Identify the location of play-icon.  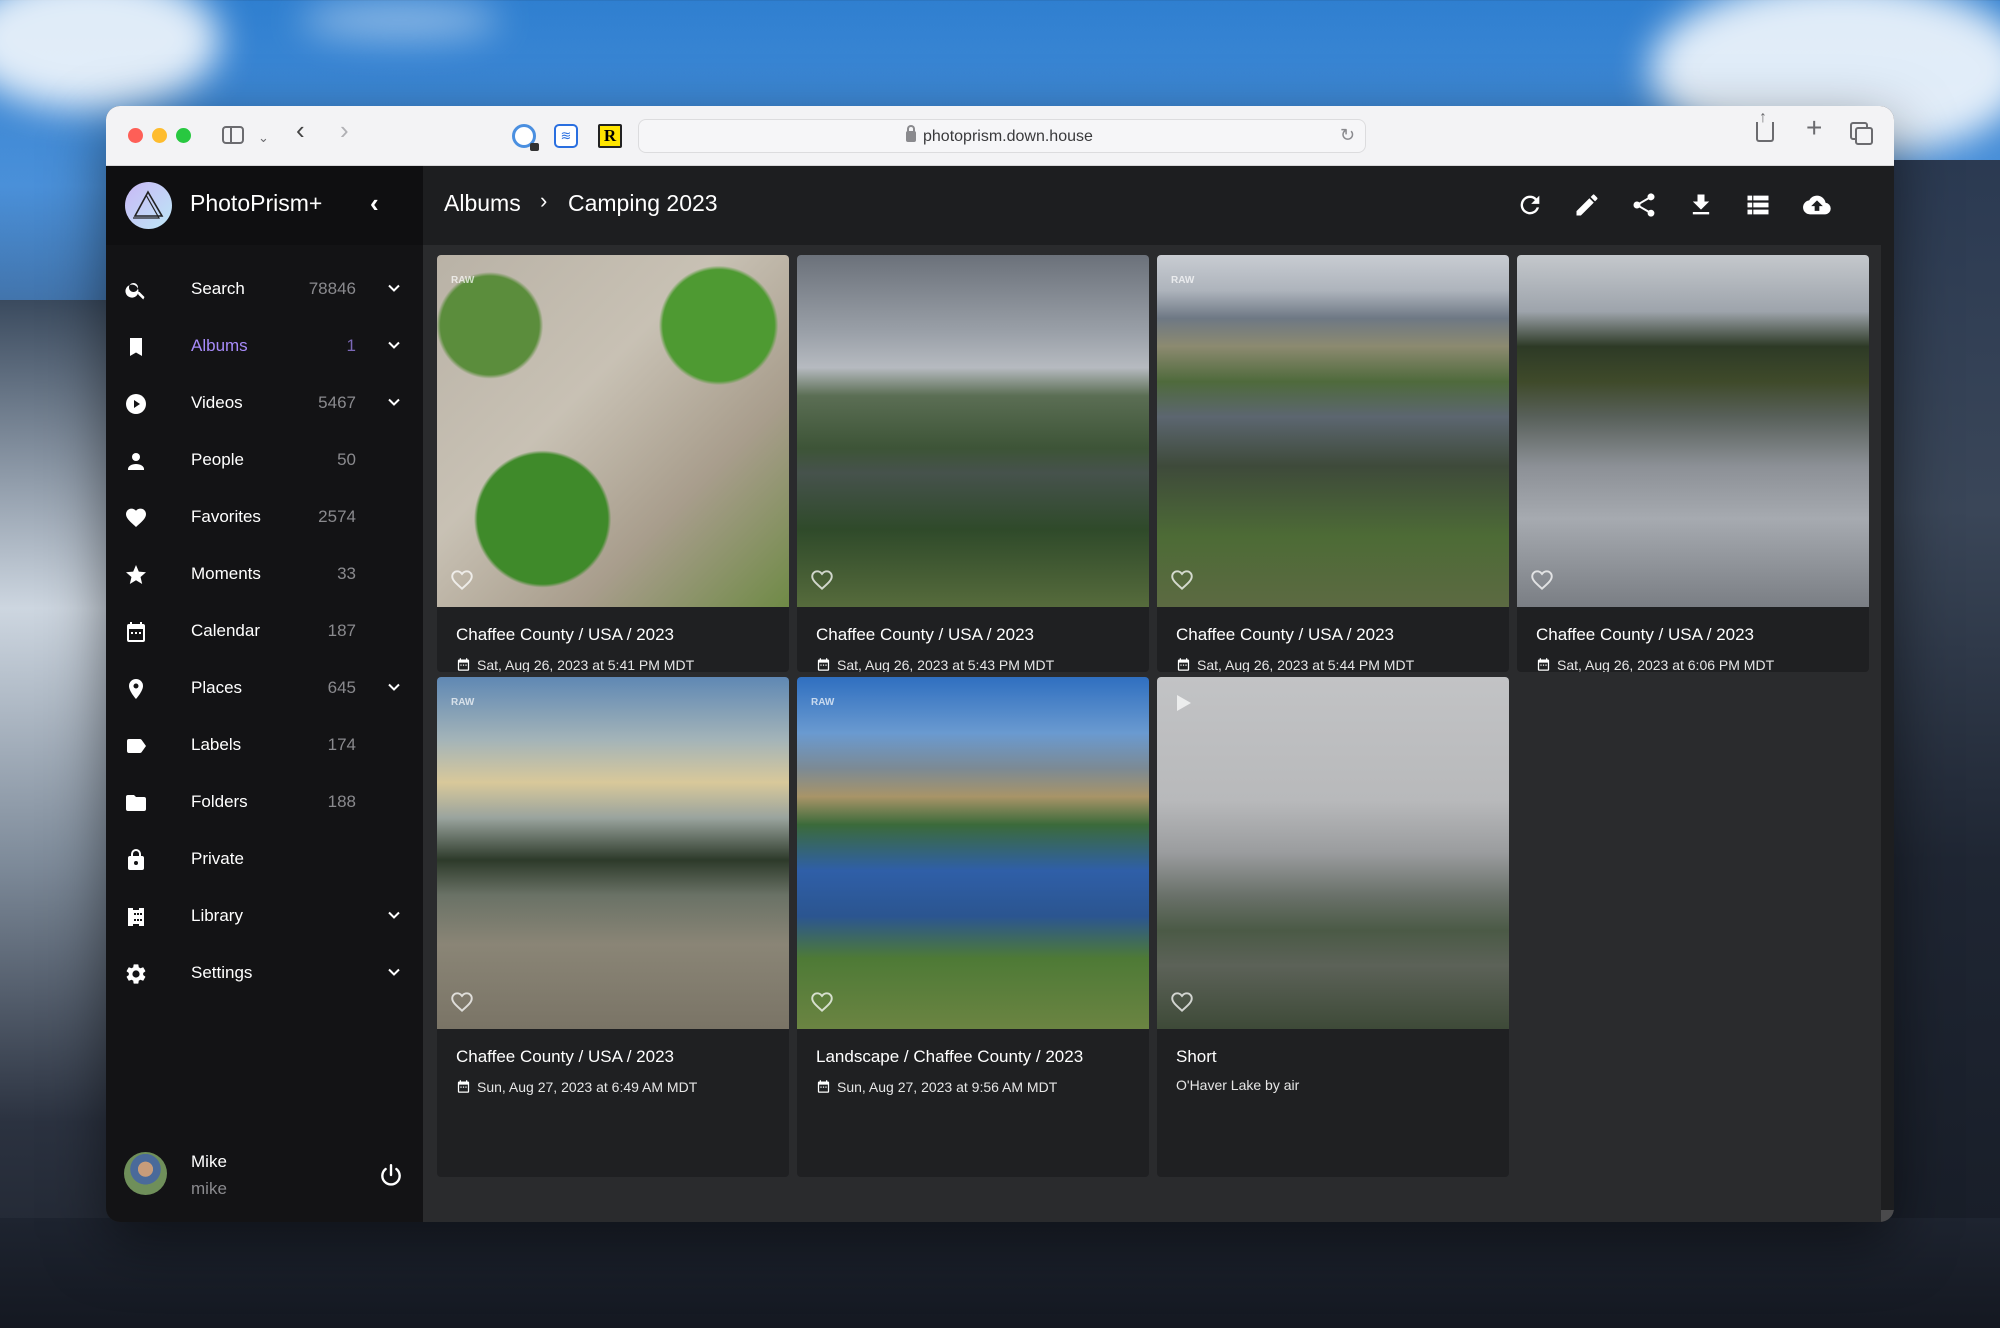
(1184, 703).